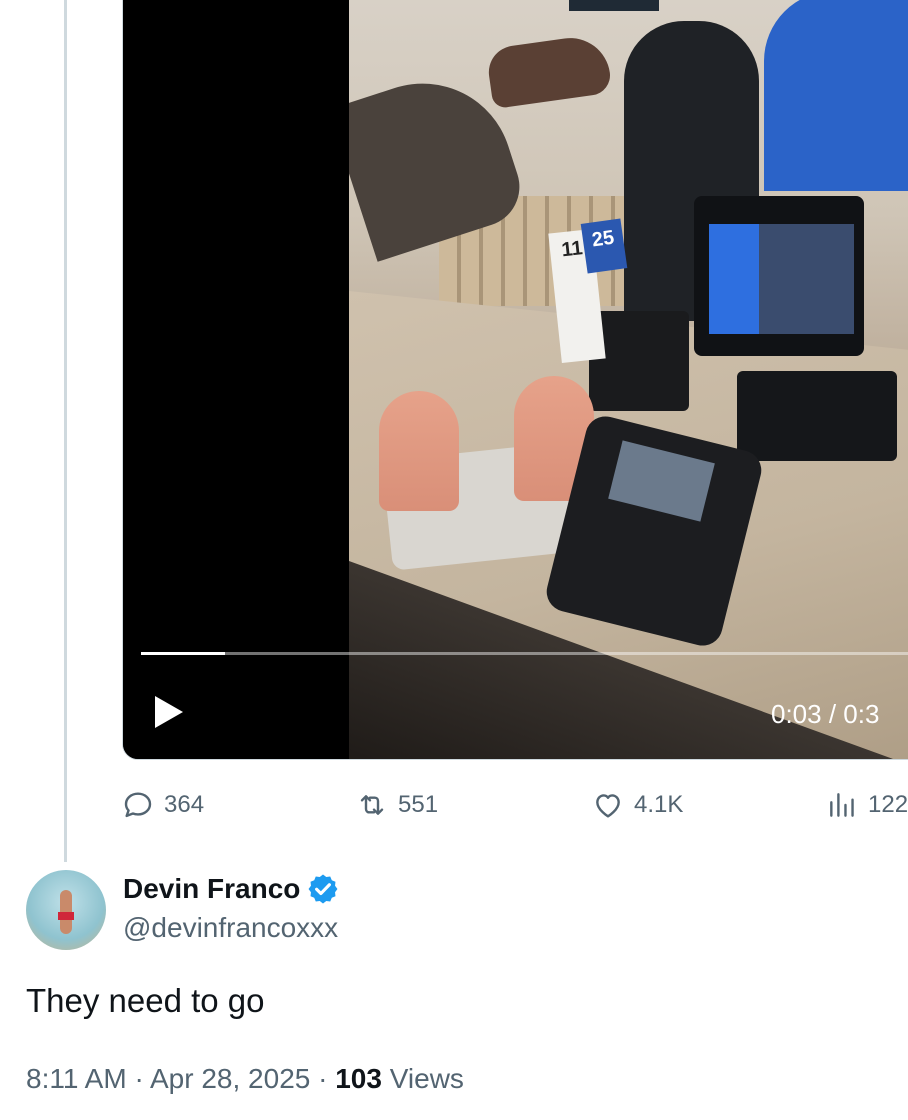 The height and width of the screenshot is (1120, 908). I want to click on views-button: 122, so click(867, 805).